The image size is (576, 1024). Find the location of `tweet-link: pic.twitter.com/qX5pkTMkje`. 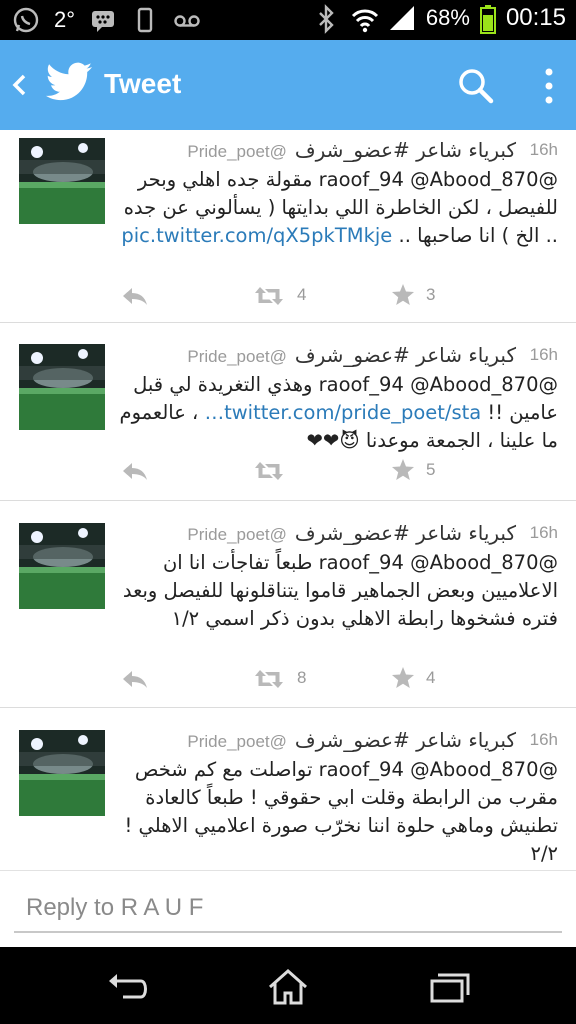

tweet-link: pic.twitter.com/qX5pkTMkje is located at coordinates (256, 235).